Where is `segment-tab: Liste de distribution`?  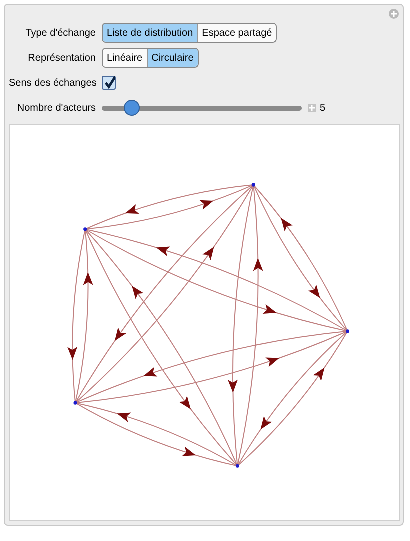 segment-tab: Liste de distribution is located at coordinates (150, 33).